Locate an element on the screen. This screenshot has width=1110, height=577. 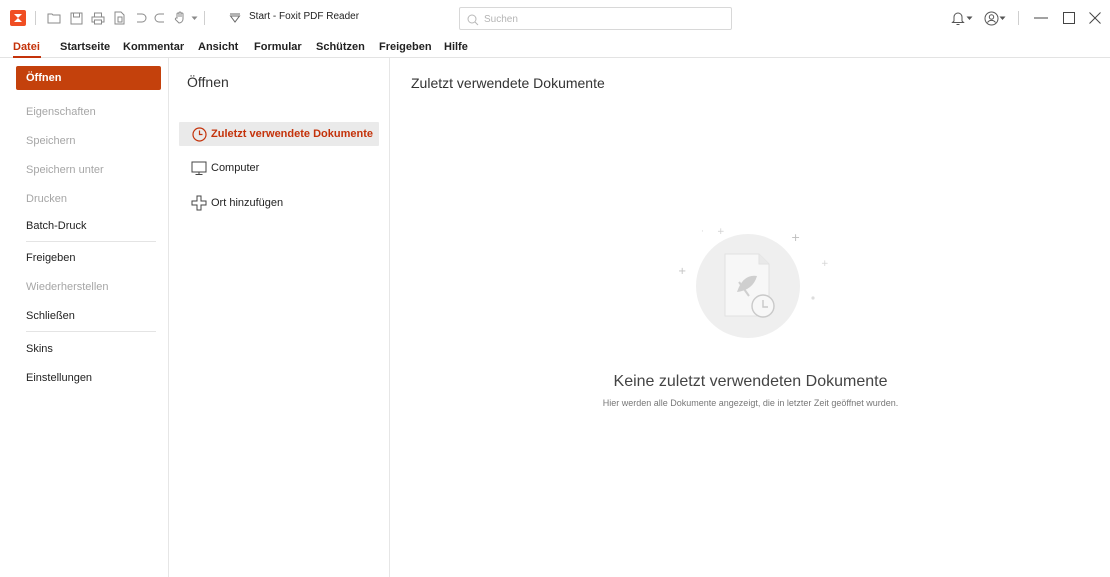
recent-documents-title: Zuletzt verwendete Dokumente is located at coordinates (508, 83).